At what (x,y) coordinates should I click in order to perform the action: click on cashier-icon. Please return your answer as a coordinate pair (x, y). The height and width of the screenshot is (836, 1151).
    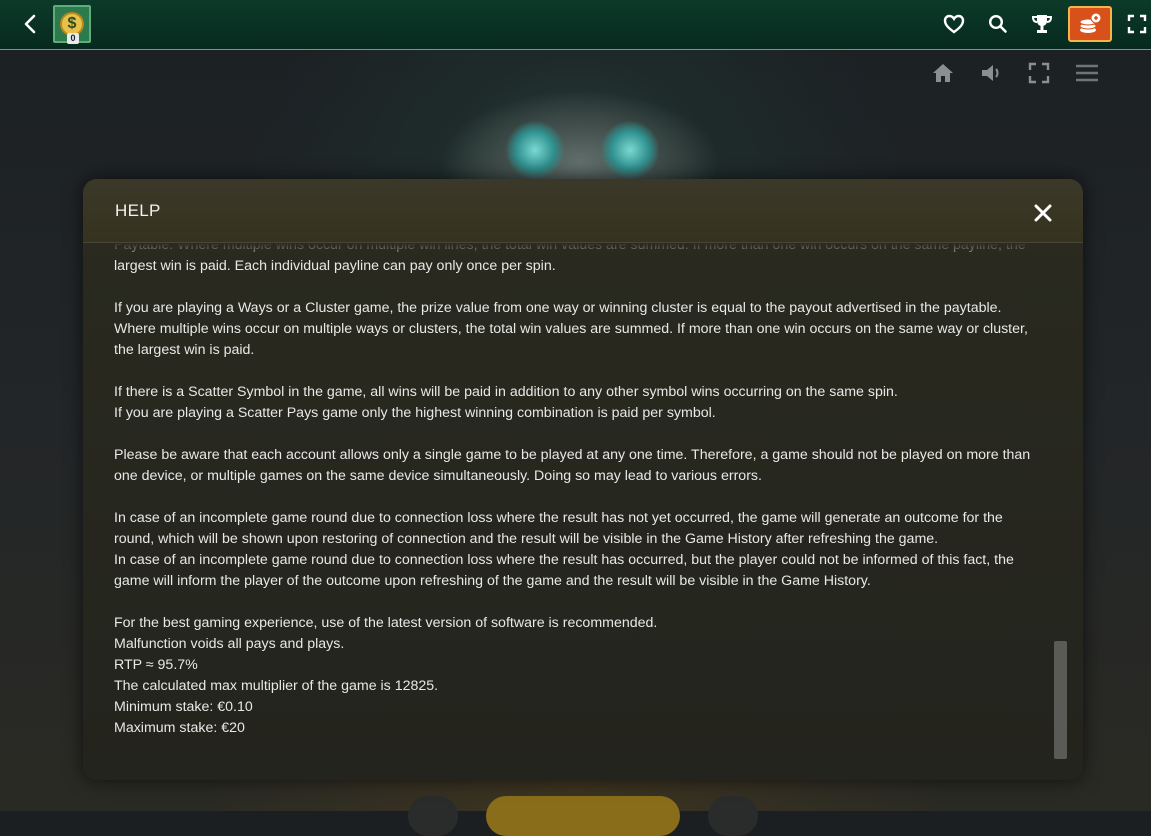
    Looking at the image, I should click on (1090, 22).